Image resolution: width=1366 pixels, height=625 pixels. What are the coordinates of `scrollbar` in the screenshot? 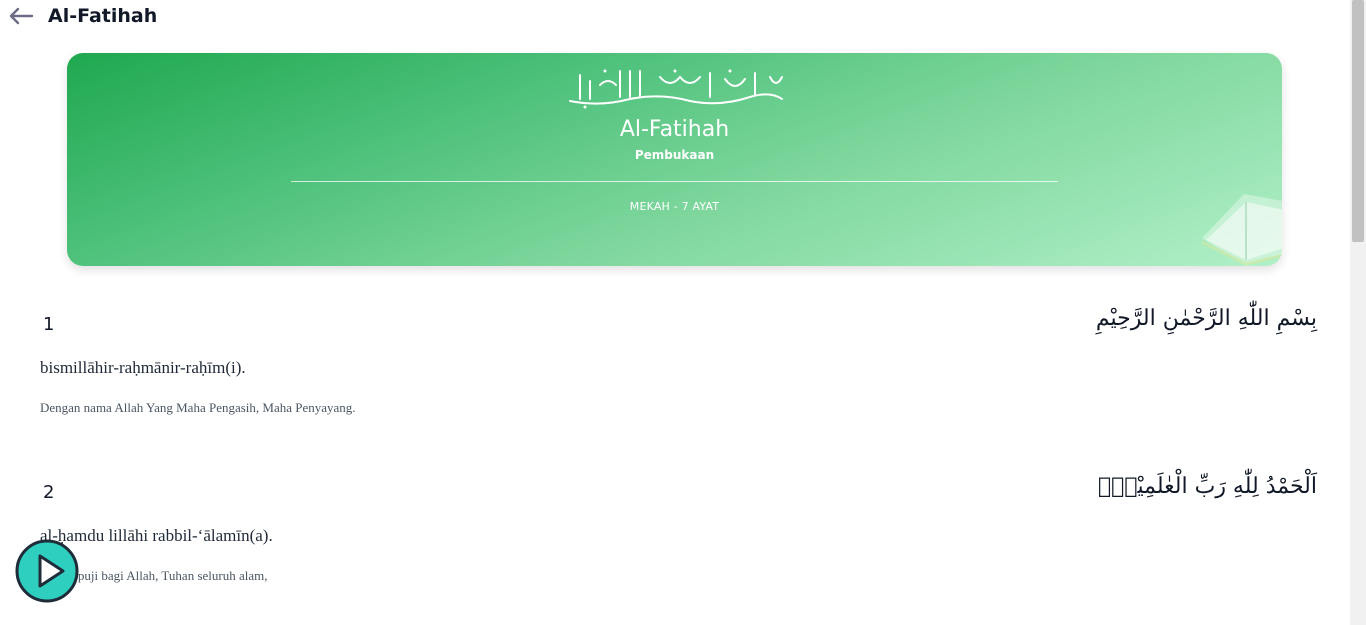 It's located at (1358, 312).